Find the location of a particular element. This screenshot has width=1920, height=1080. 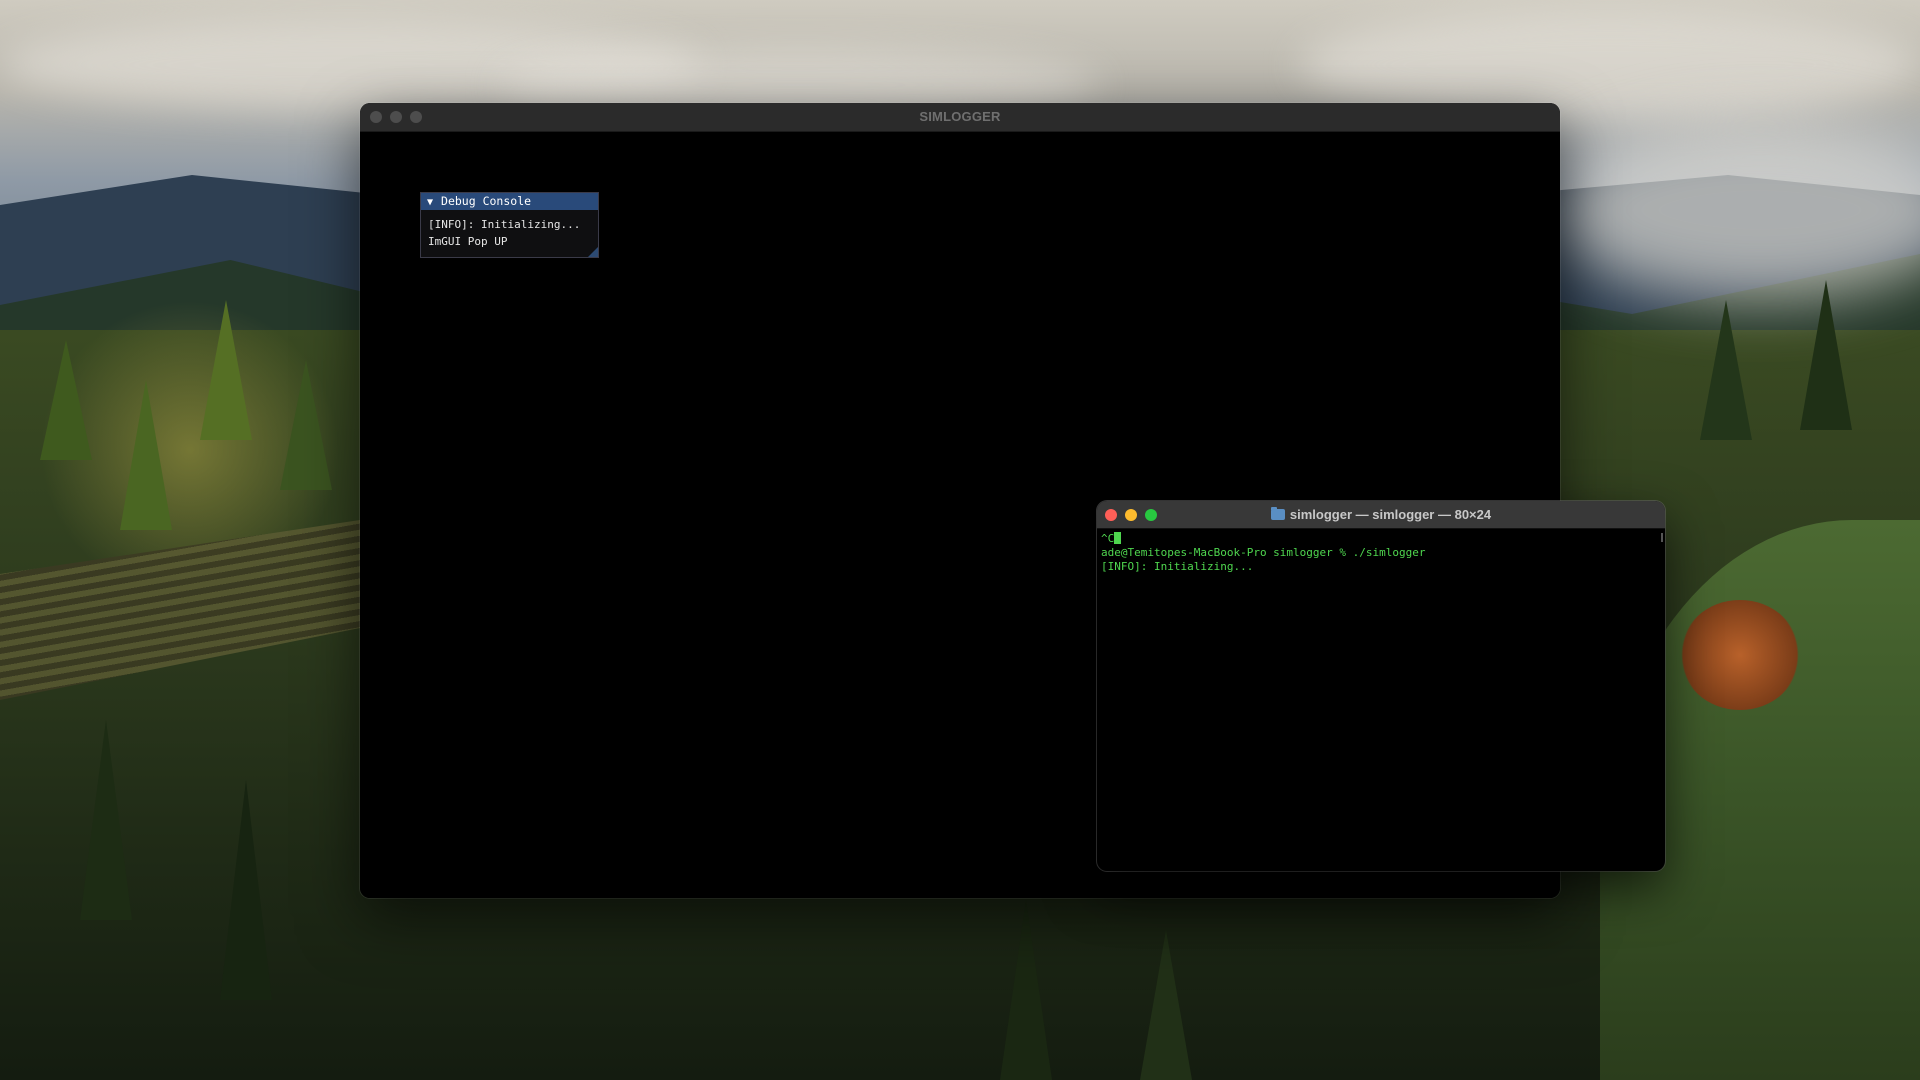

debug-console-title: Debug Console is located at coordinates (486, 201).